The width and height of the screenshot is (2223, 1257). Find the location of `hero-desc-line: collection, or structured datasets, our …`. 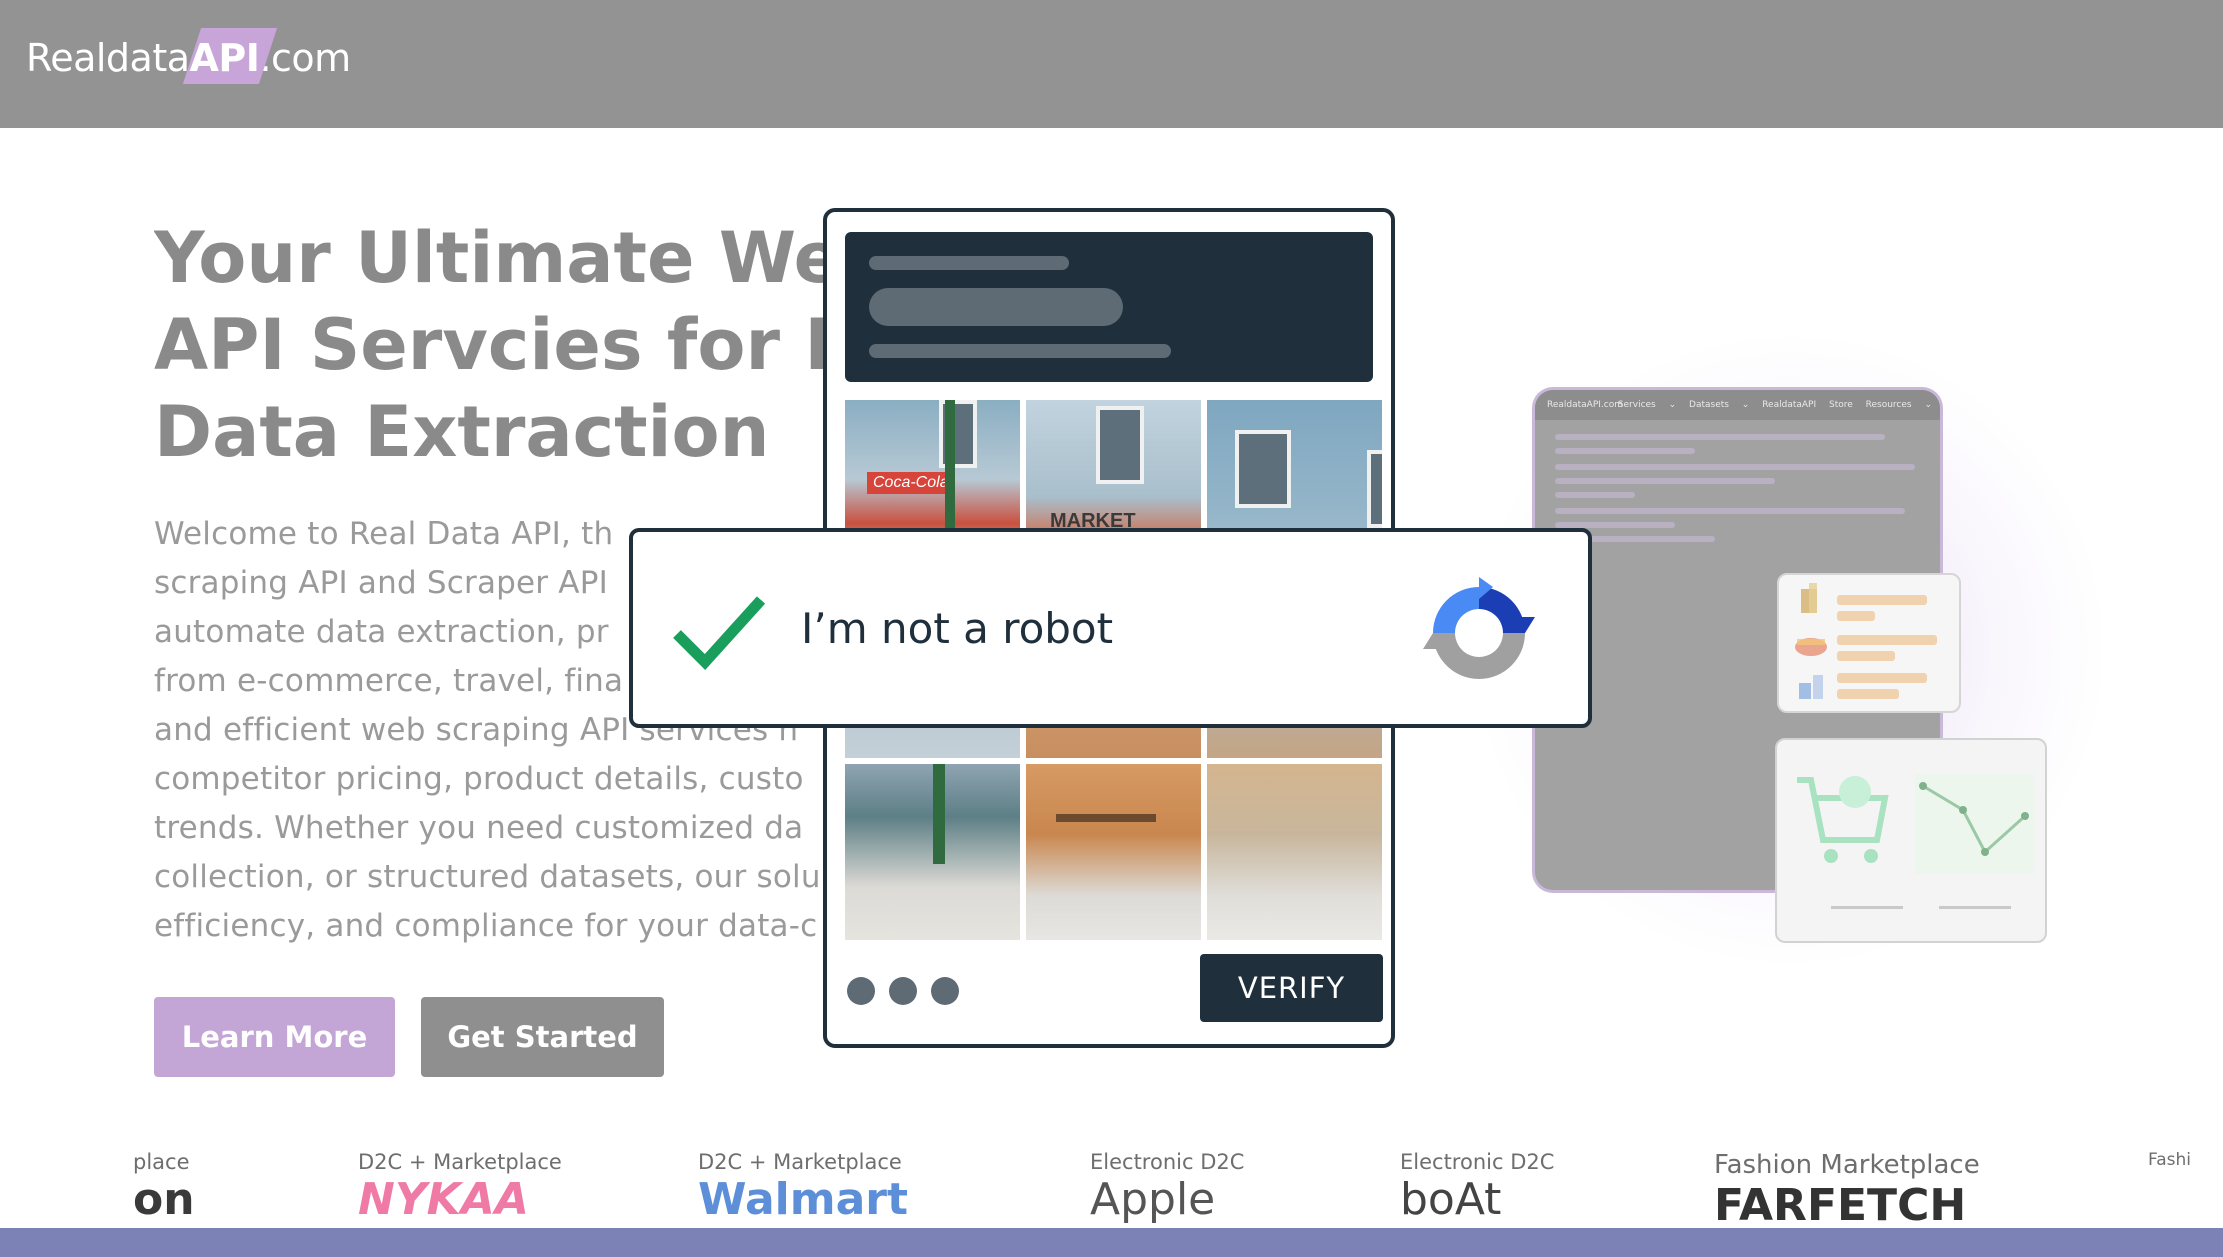

hero-desc-line: collection, or structured datasets, our … is located at coordinates (487, 877).